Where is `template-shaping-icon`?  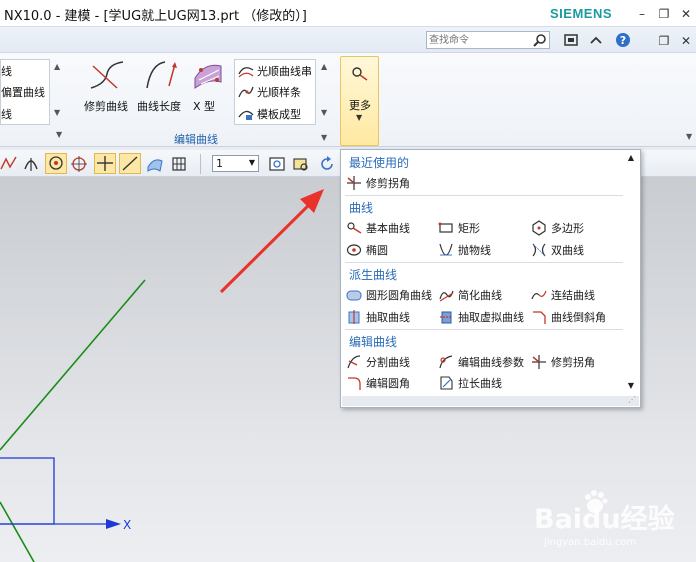 template-shaping-icon is located at coordinates (246, 115).